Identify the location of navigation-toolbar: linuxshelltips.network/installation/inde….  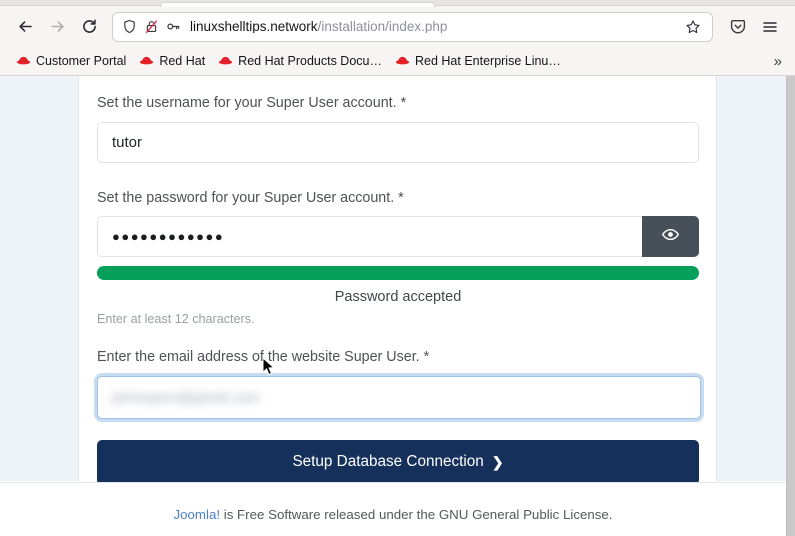
(397, 26).